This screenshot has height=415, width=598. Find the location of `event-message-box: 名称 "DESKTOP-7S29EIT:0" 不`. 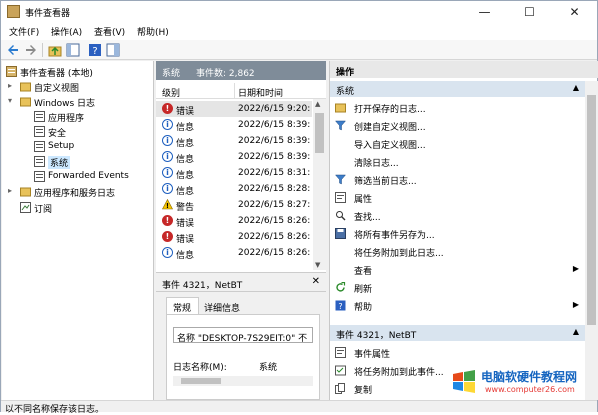

event-message-box: 名称 "DESKTOP-7S29EIT:0" 不 is located at coordinates (243, 335).